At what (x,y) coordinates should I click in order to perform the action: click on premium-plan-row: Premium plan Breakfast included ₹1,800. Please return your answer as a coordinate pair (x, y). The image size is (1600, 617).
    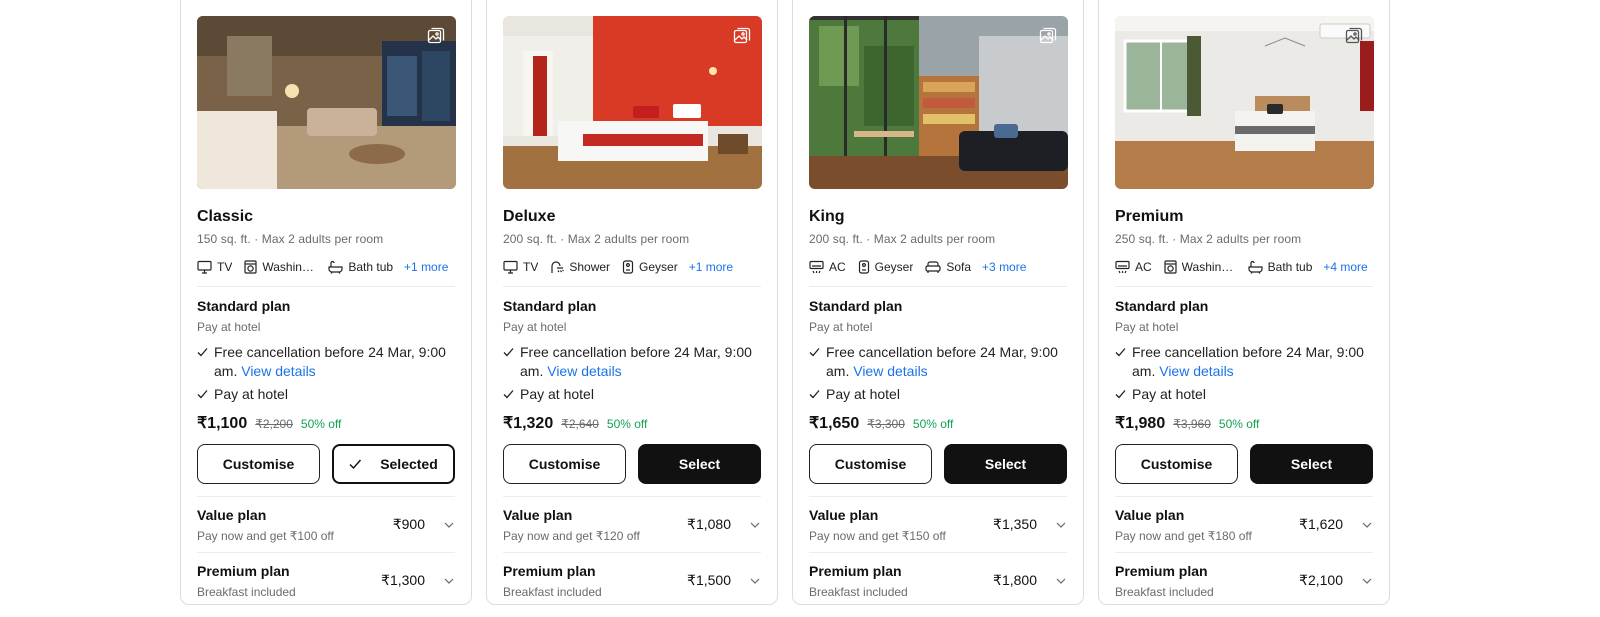
    Looking at the image, I should click on (938, 578).